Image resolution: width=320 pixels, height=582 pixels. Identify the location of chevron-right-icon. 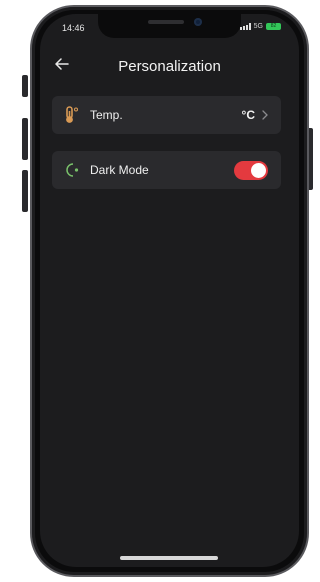
(265, 115).